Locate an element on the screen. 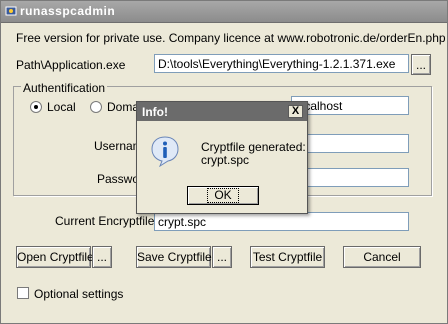  title-bar: runasspcadmin is located at coordinates (224, 12).